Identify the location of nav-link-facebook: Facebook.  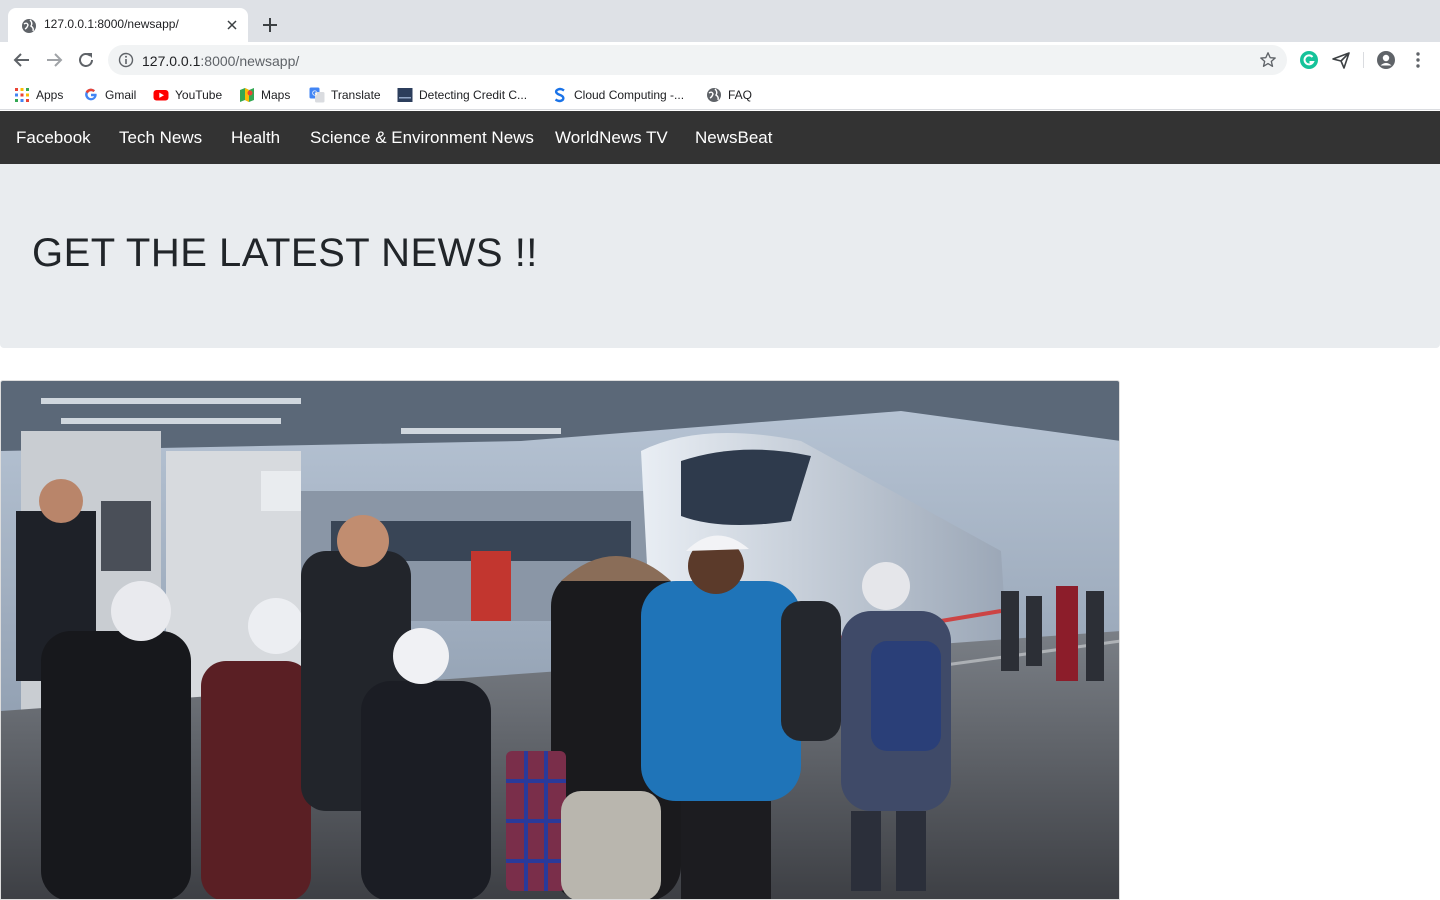
(53, 138).